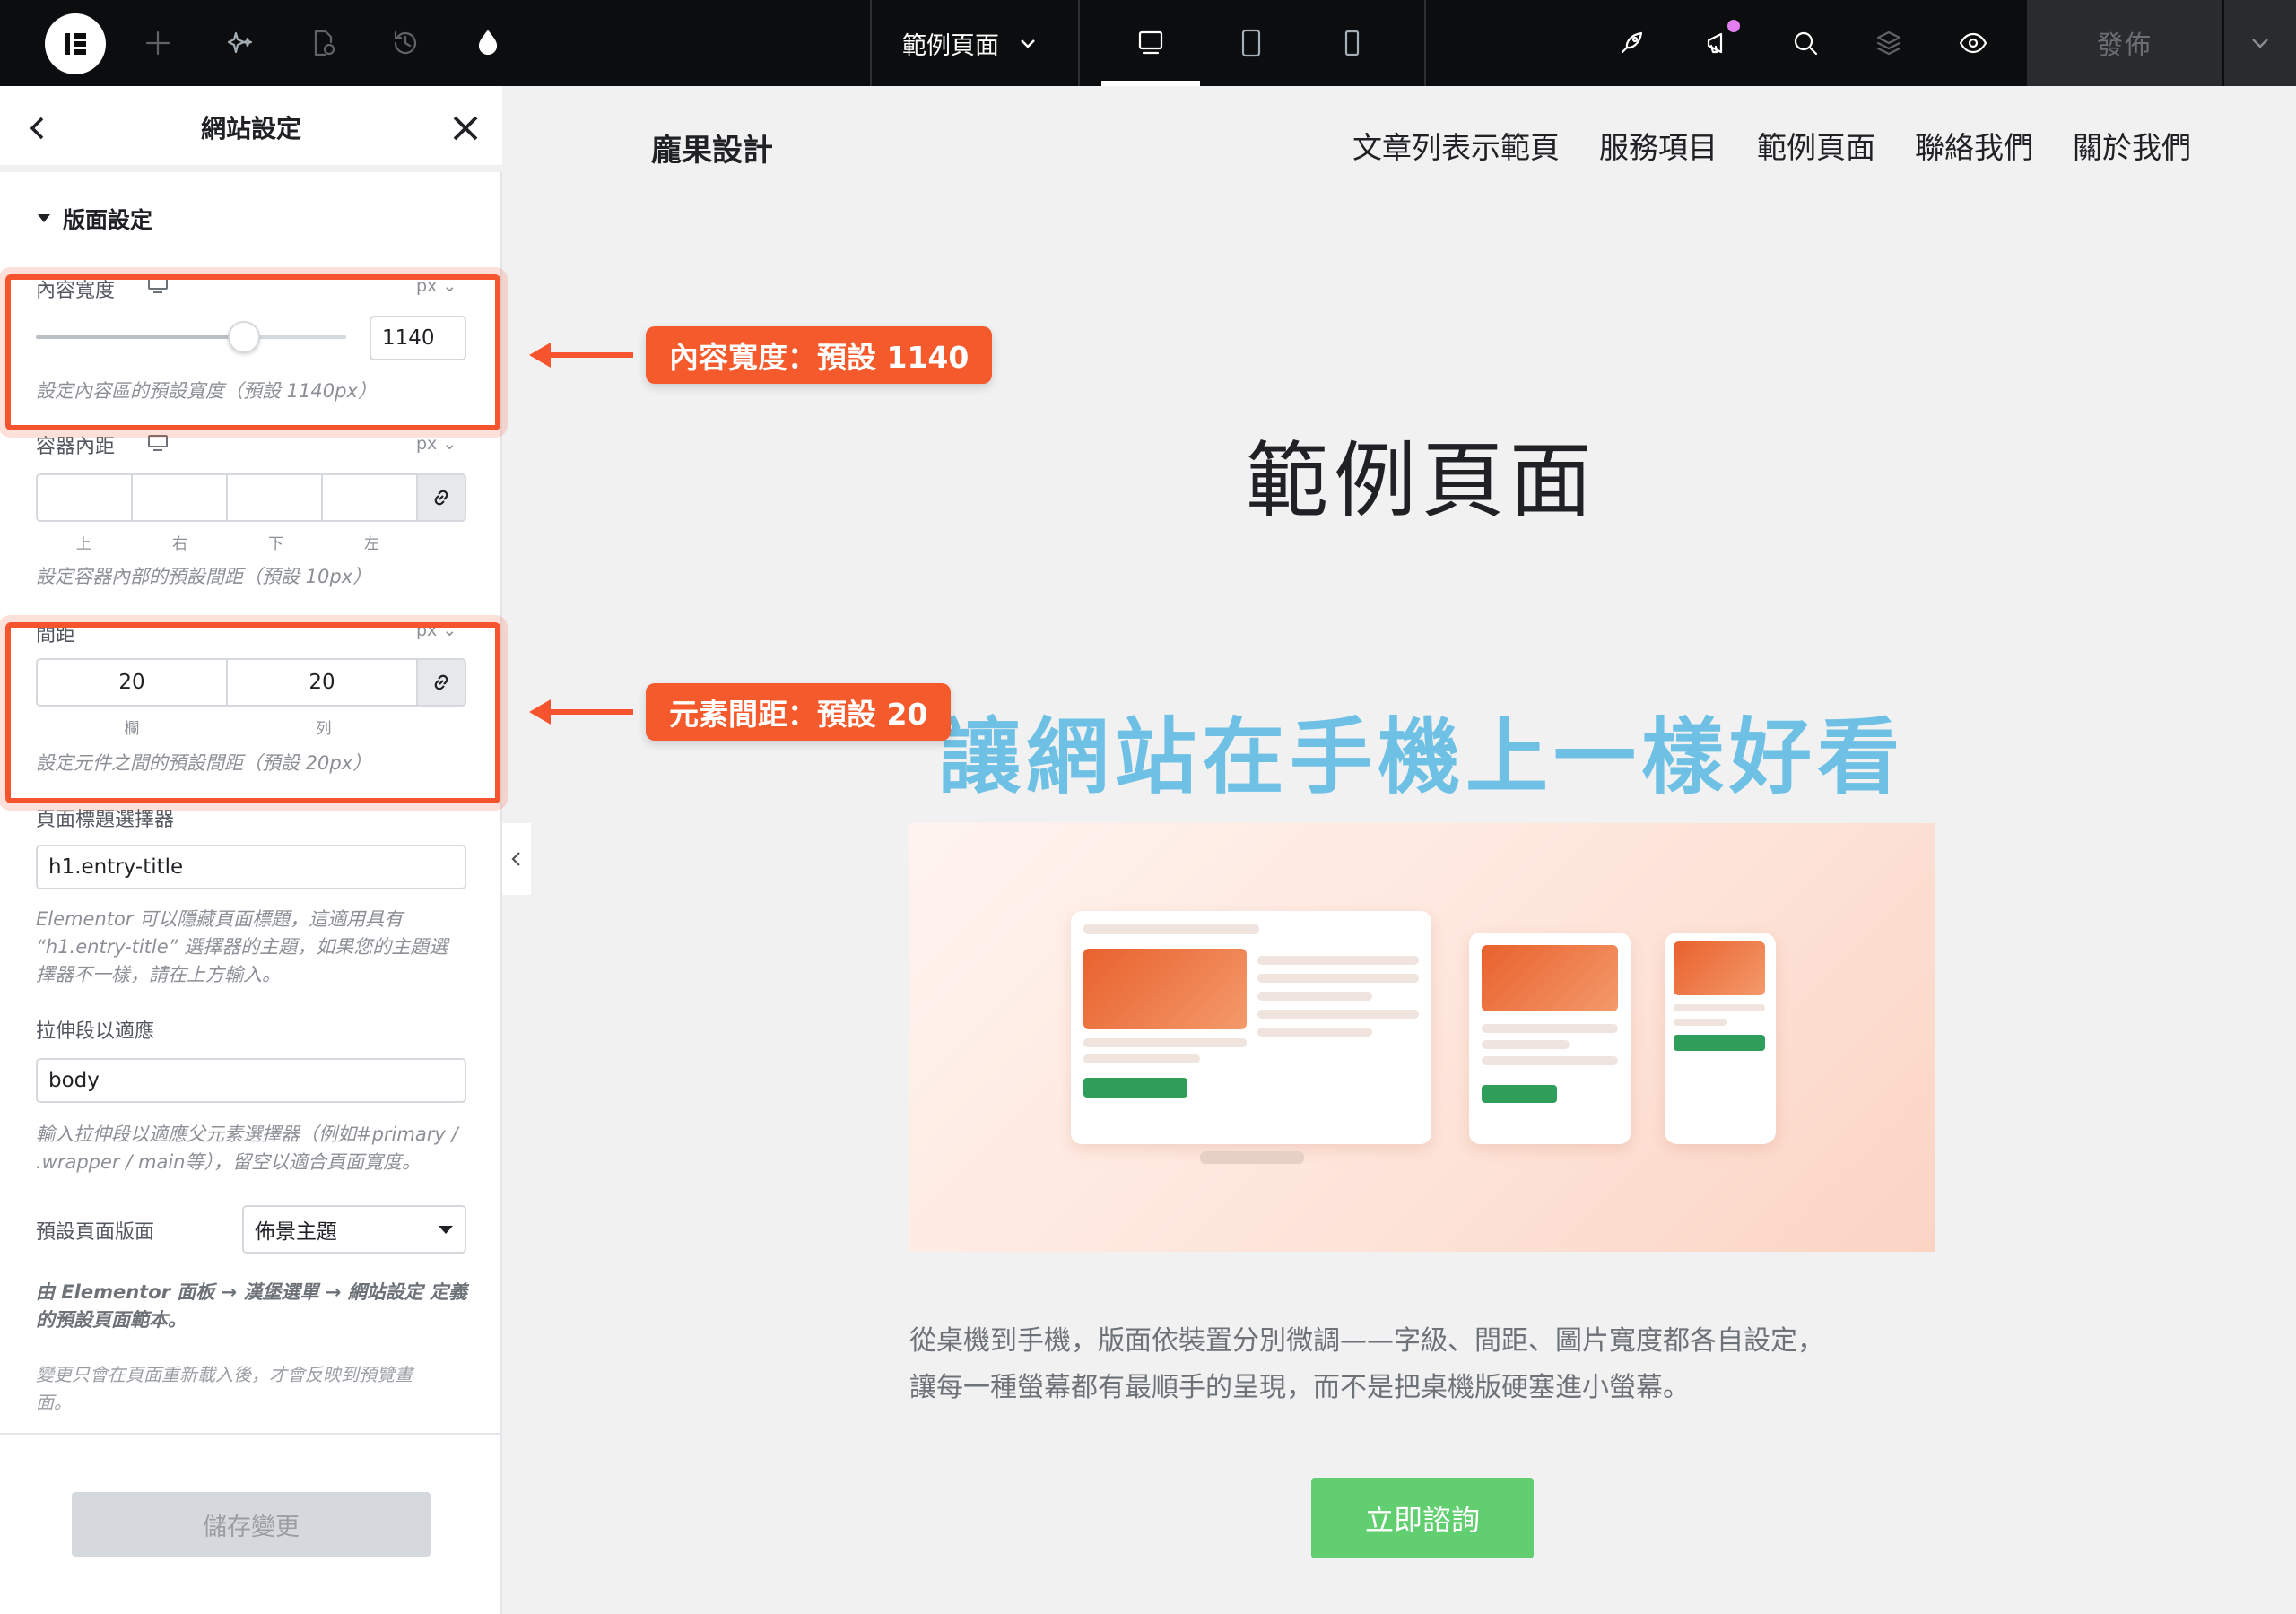 Image resolution: width=2296 pixels, height=1614 pixels. Describe the element at coordinates (1974, 145) in the screenshot. I see `nav-item-contact: 聯絡我們` at that location.